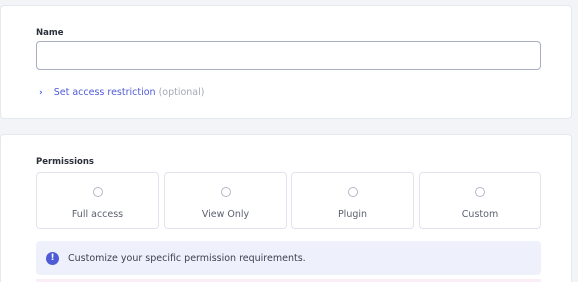 The height and width of the screenshot is (282, 578). I want to click on set-access-restriction-link: › Set access restriction (optional), so click(121, 92).